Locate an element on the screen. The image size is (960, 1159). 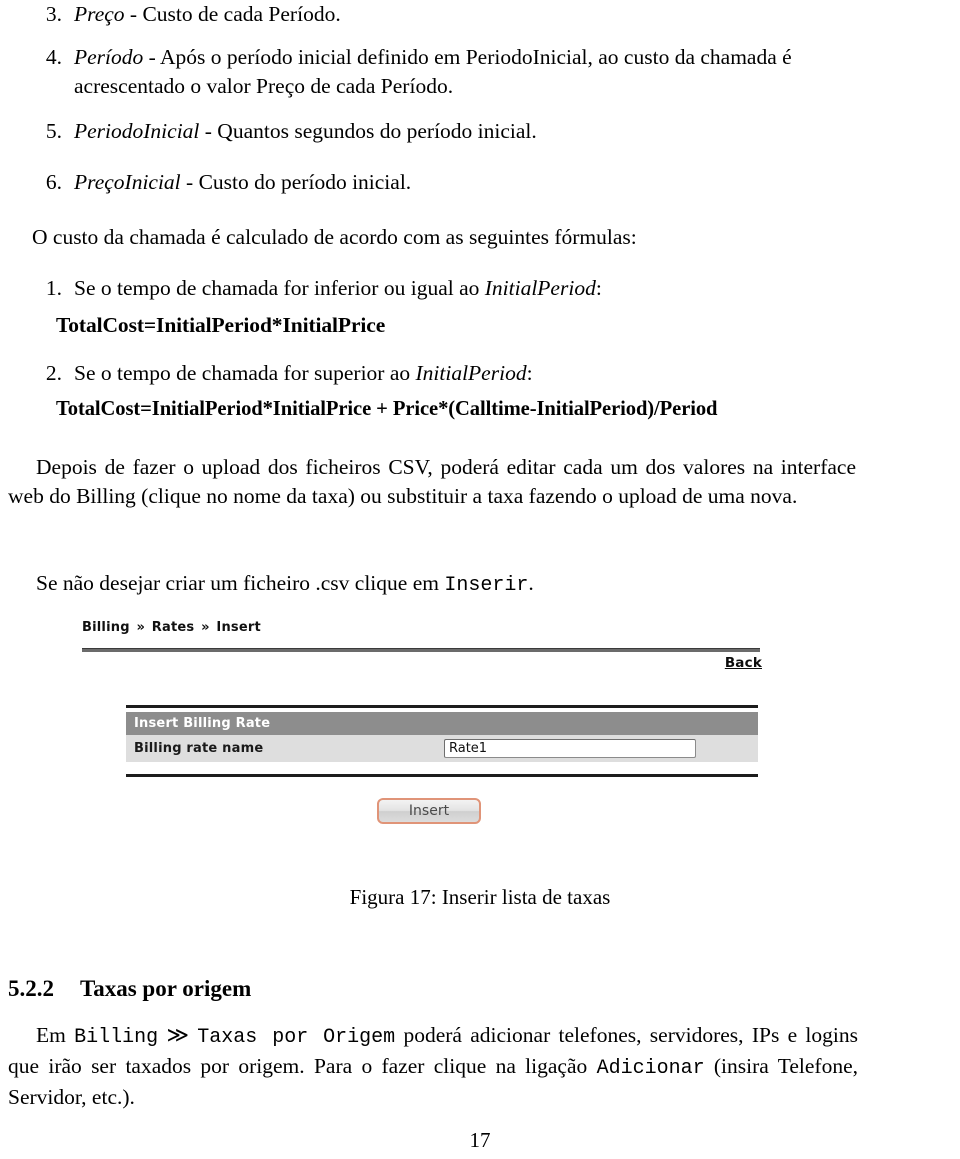
table-header-row: Insert Billing Rate is located at coordinates (442, 723).